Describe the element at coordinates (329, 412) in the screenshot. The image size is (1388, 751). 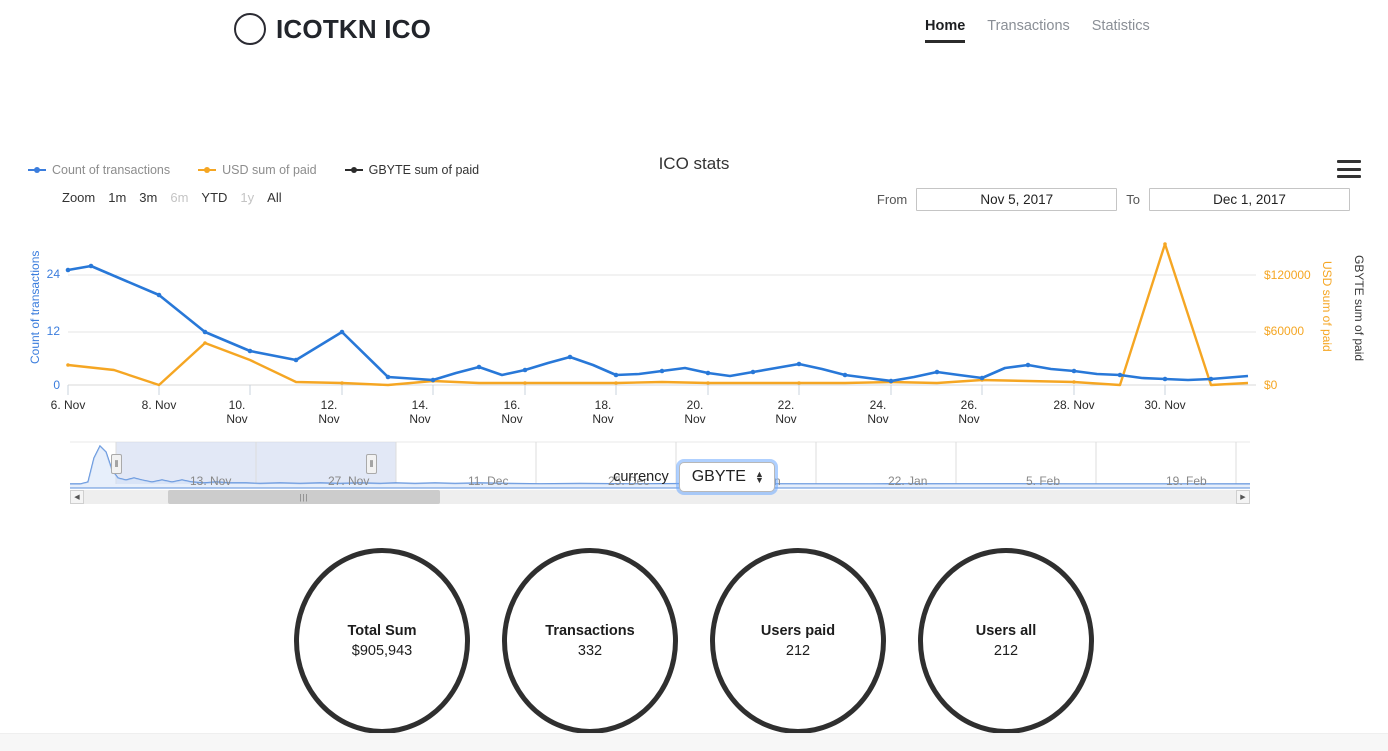
I see `xtick-label: 12. Nov` at that location.